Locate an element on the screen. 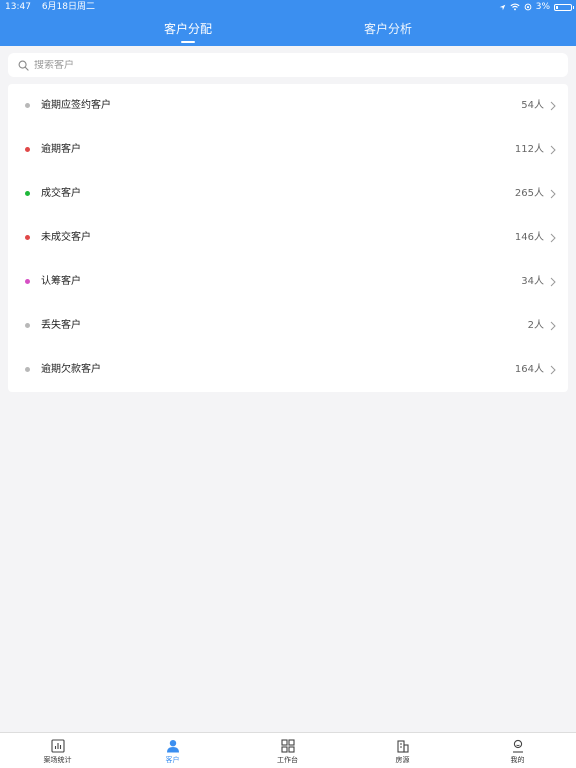 This screenshot has height=768, width=576. list-item-count: 265人 is located at coordinates (529, 193).